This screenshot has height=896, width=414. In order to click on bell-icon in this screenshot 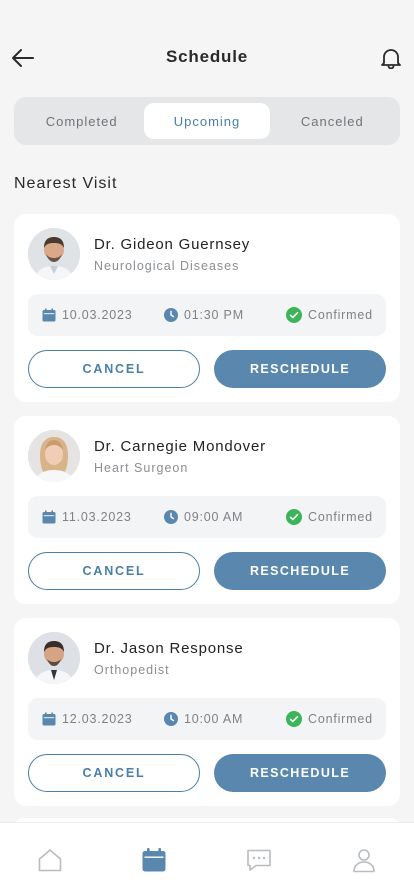, I will do `click(391, 59)`.